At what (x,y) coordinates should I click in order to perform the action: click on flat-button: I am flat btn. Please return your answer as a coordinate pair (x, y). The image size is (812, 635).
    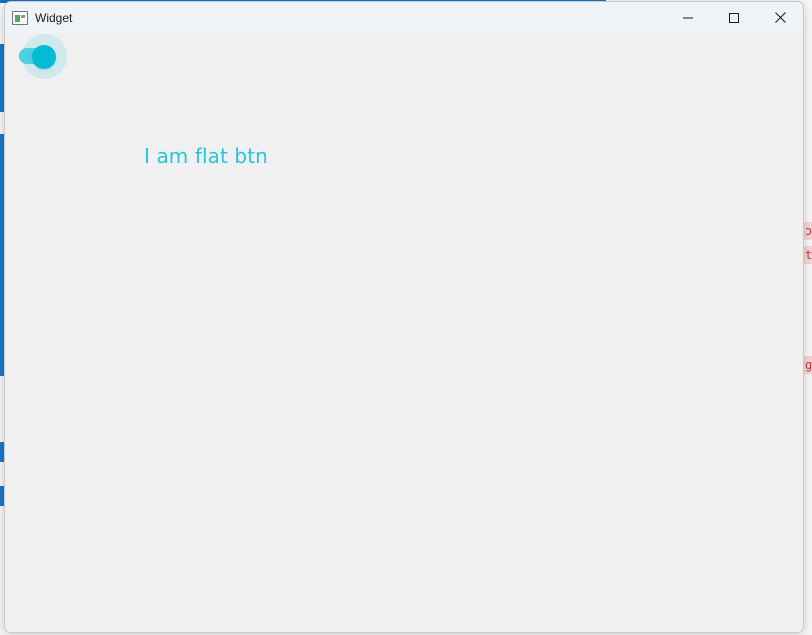
    Looking at the image, I should click on (206, 156).